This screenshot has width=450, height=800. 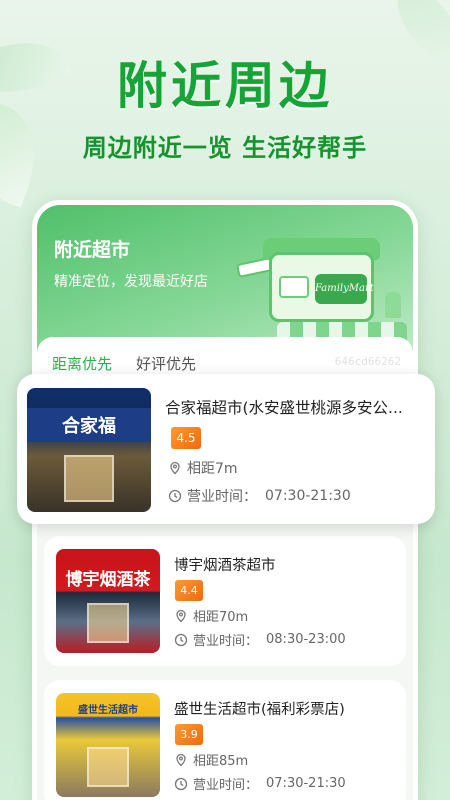 I want to click on watermark-code: 646cd66262, so click(x=367, y=361).